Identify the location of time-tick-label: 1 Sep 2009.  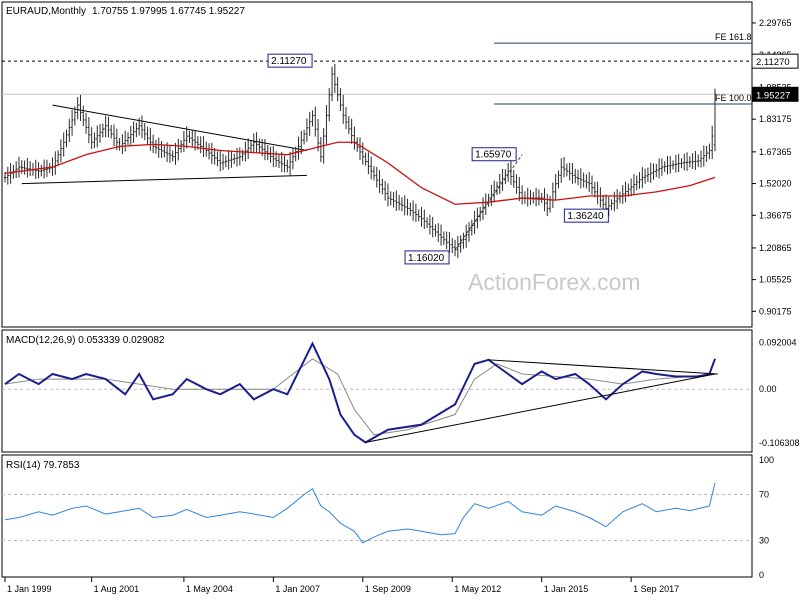
(388, 589).